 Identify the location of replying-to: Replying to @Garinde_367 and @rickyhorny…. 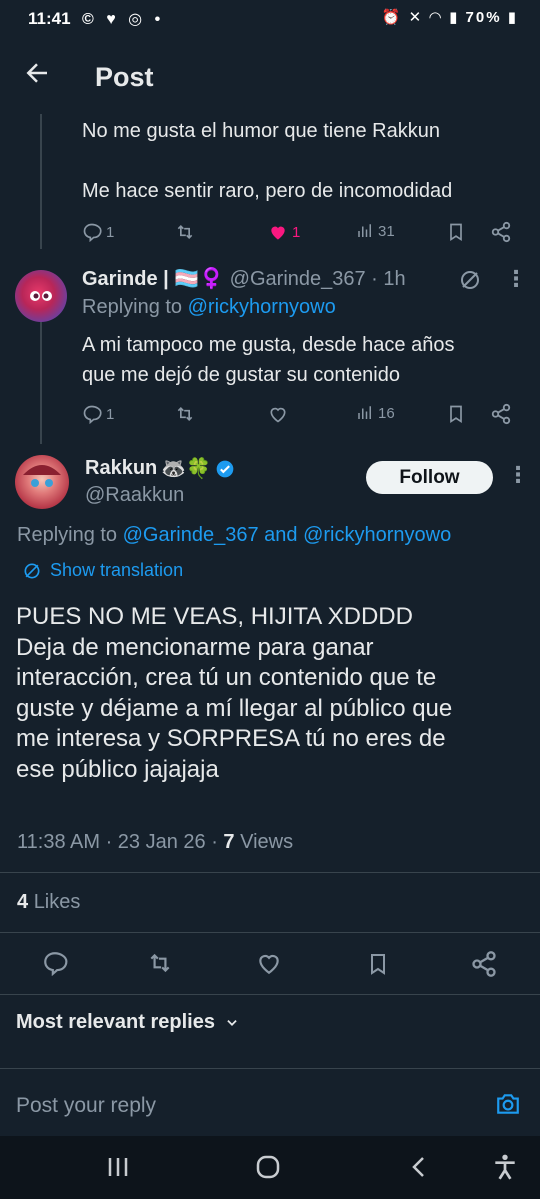
(234, 535).